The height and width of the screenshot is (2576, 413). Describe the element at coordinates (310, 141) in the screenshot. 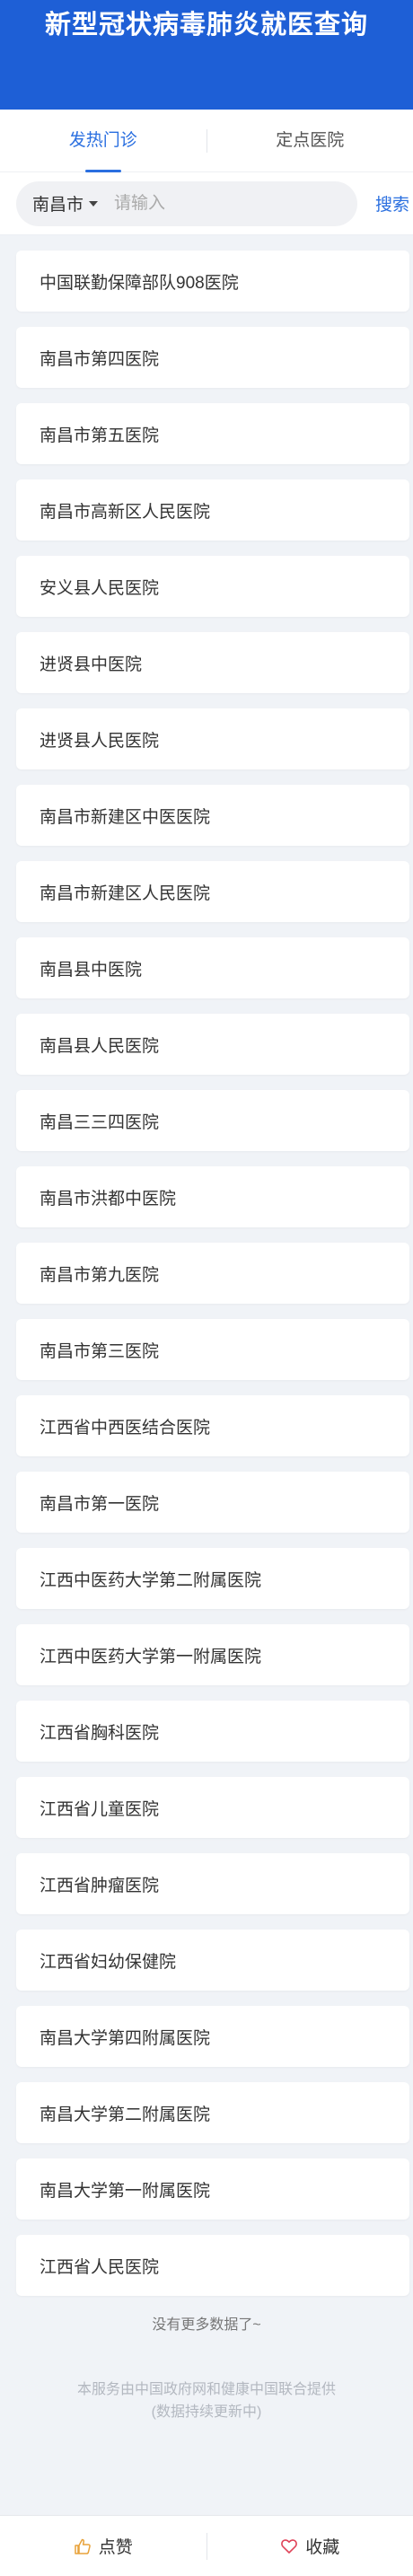

I see `tab-designated-hospital: 定点医院` at that location.